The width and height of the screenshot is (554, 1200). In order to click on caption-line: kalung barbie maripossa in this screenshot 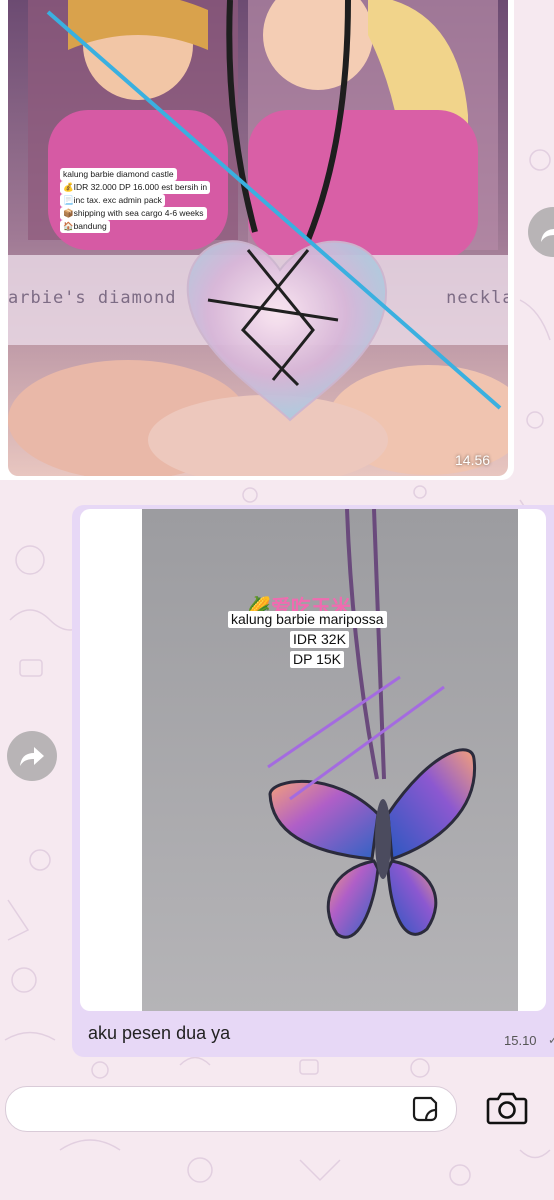, I will do `click(307, 619)`.